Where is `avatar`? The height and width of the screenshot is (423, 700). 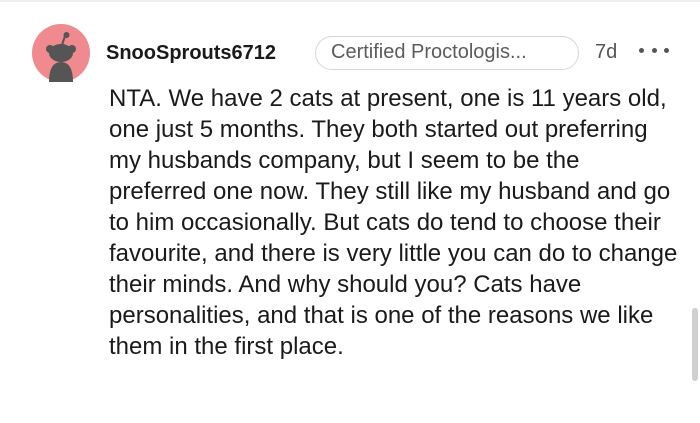 avatar is located at coordinates (61, 53).